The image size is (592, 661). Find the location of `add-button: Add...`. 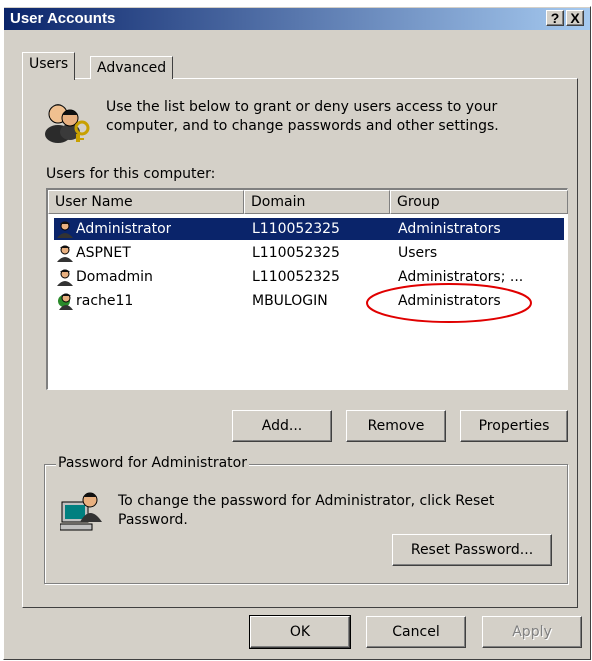

add-button: Add... is located at coordinates (282, 426).